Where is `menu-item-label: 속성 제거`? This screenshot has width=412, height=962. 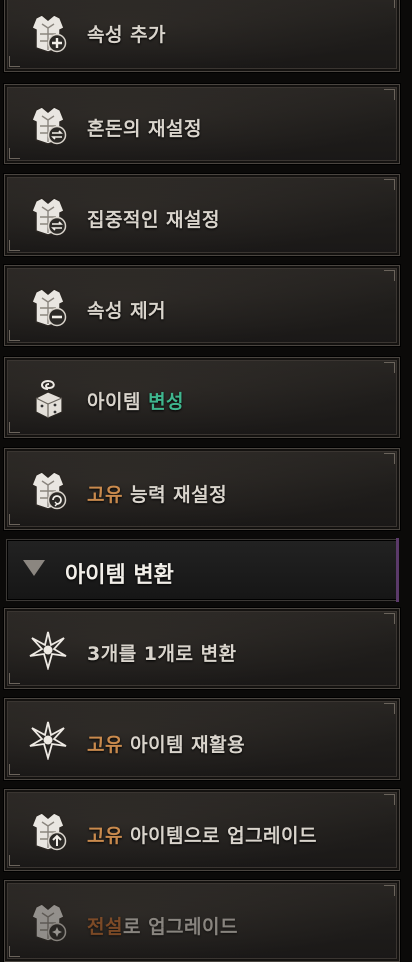
menu-item-label: 속성 제거 is located at coordinates (126, 309).